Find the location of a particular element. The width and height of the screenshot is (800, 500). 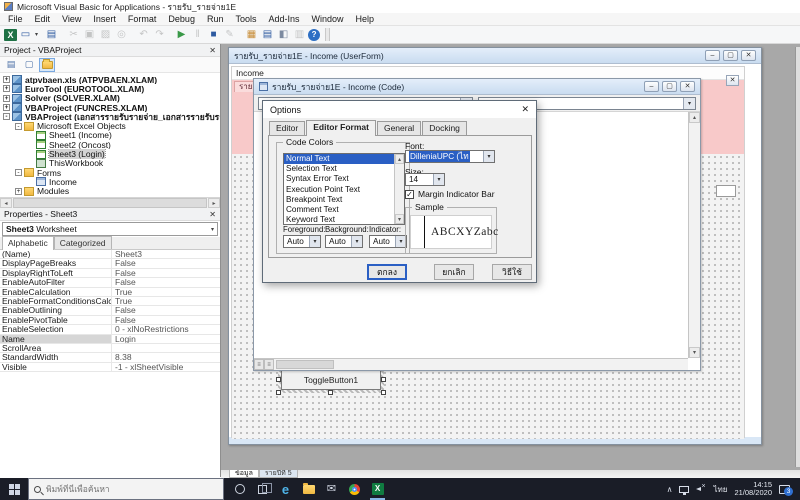

menu-run: Run is located at coordinates (215, 19).